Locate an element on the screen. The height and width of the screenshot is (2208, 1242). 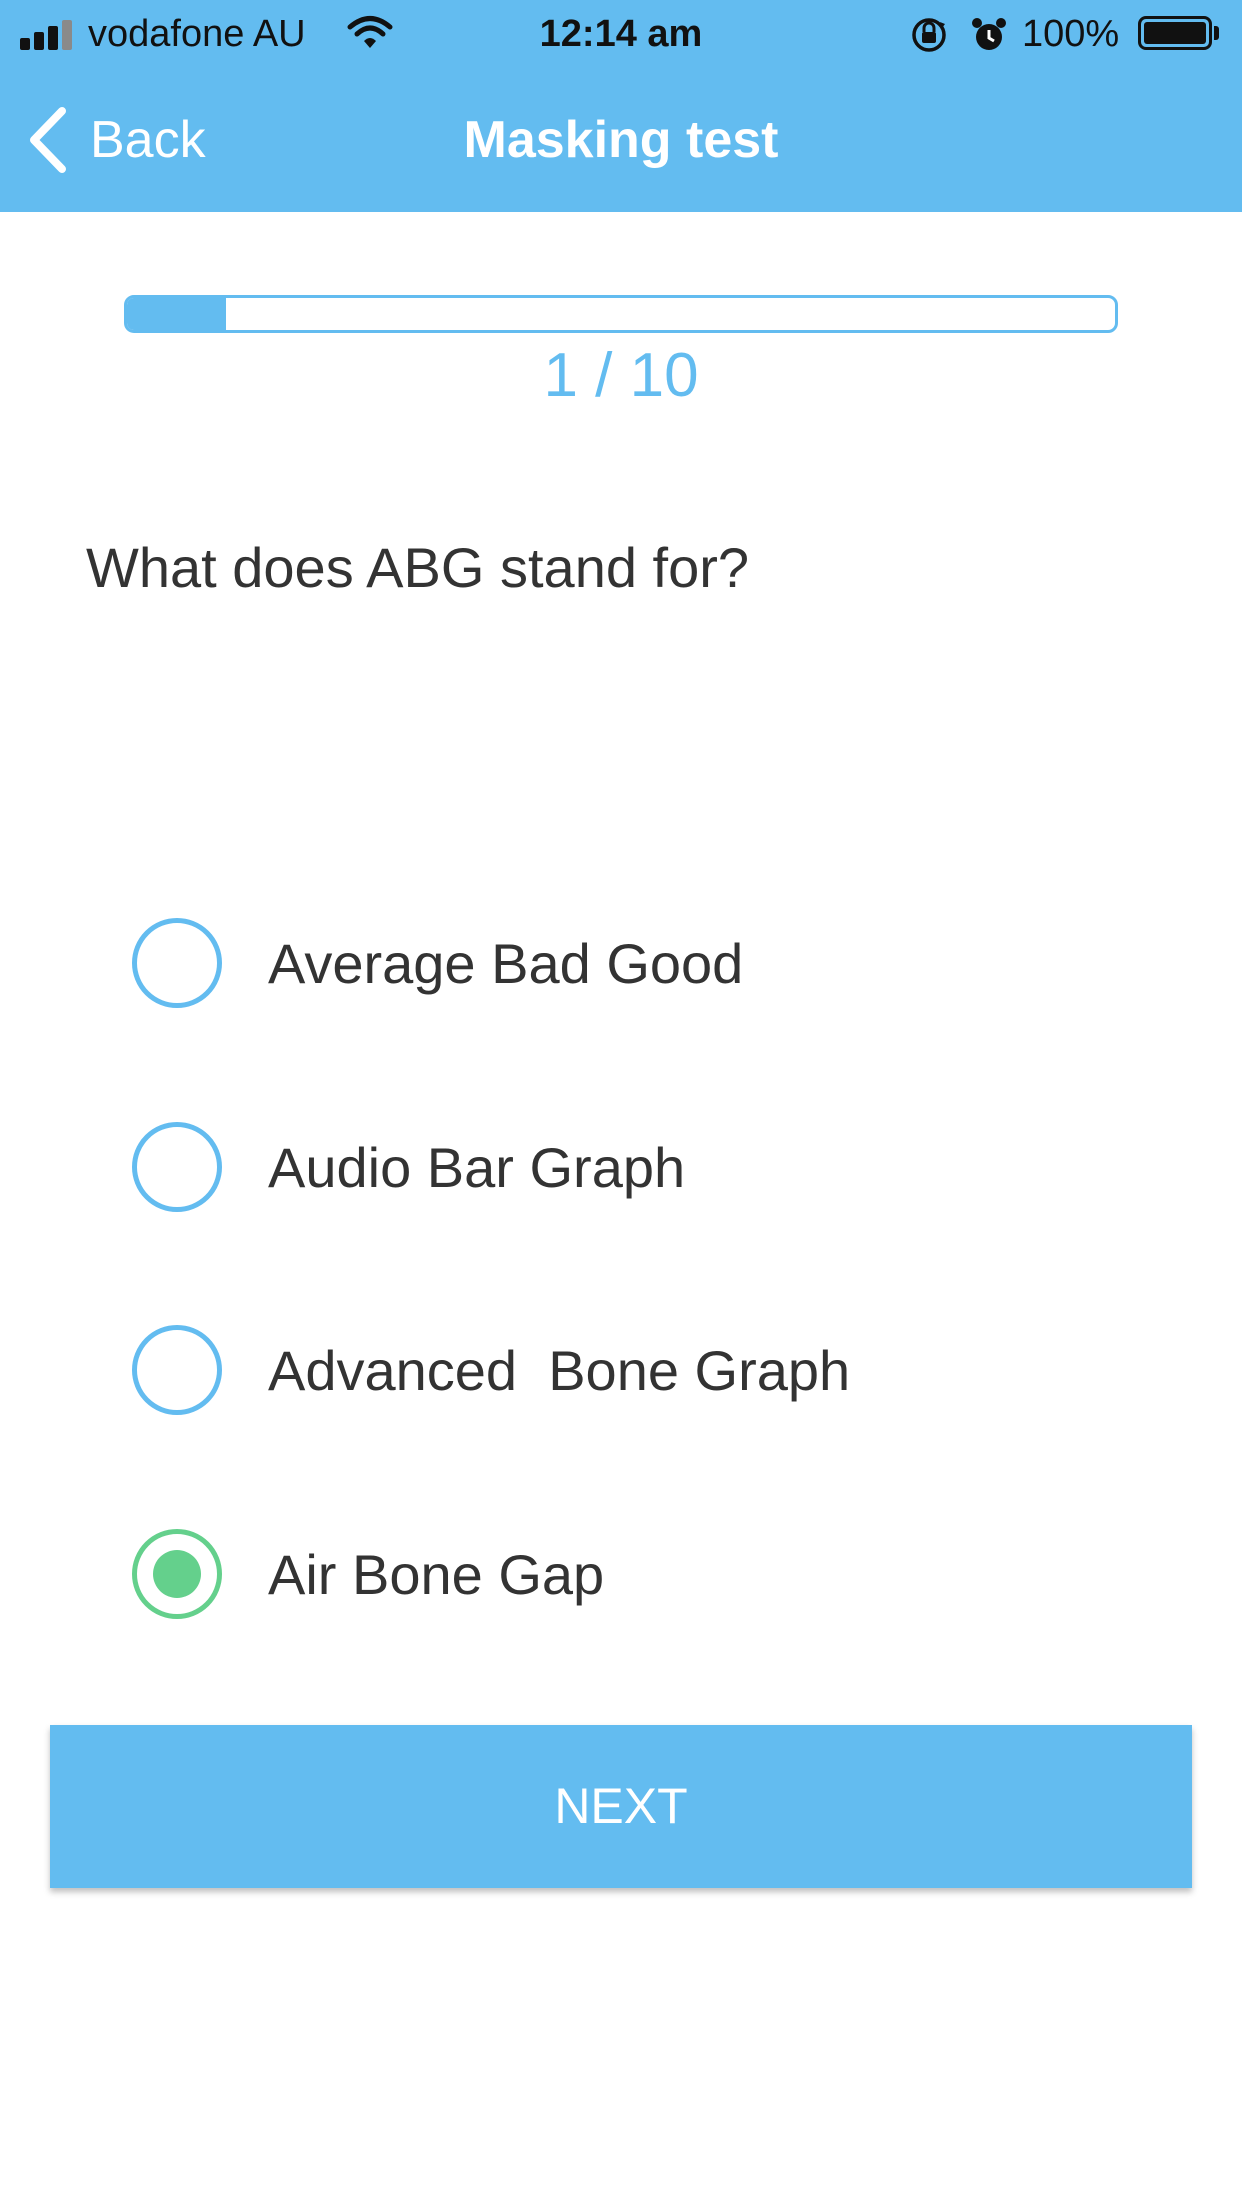
option-air-bone-gap: Air Bone Gap is located at coordinates (632, 1574).